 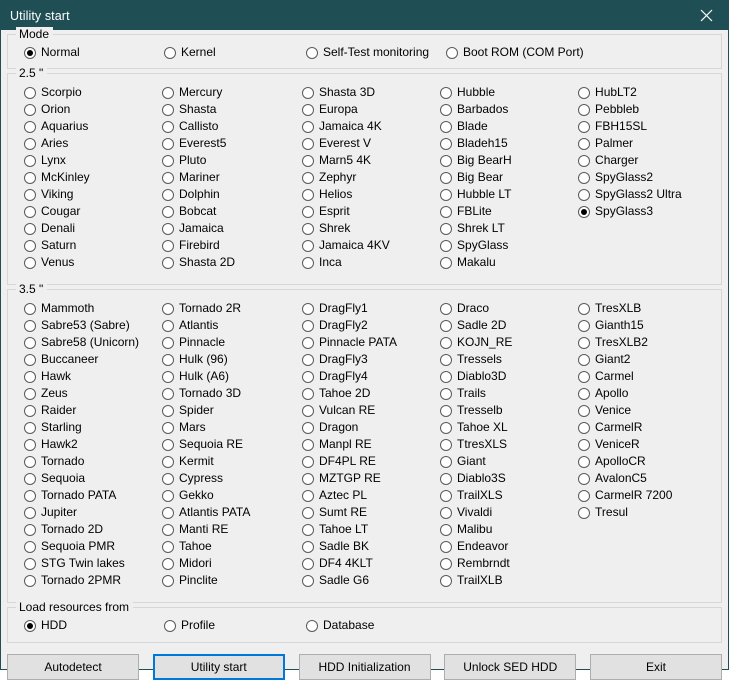 I want to click on drive-radio-pebbleb: Pebbleb, so click(x=649, y=109).